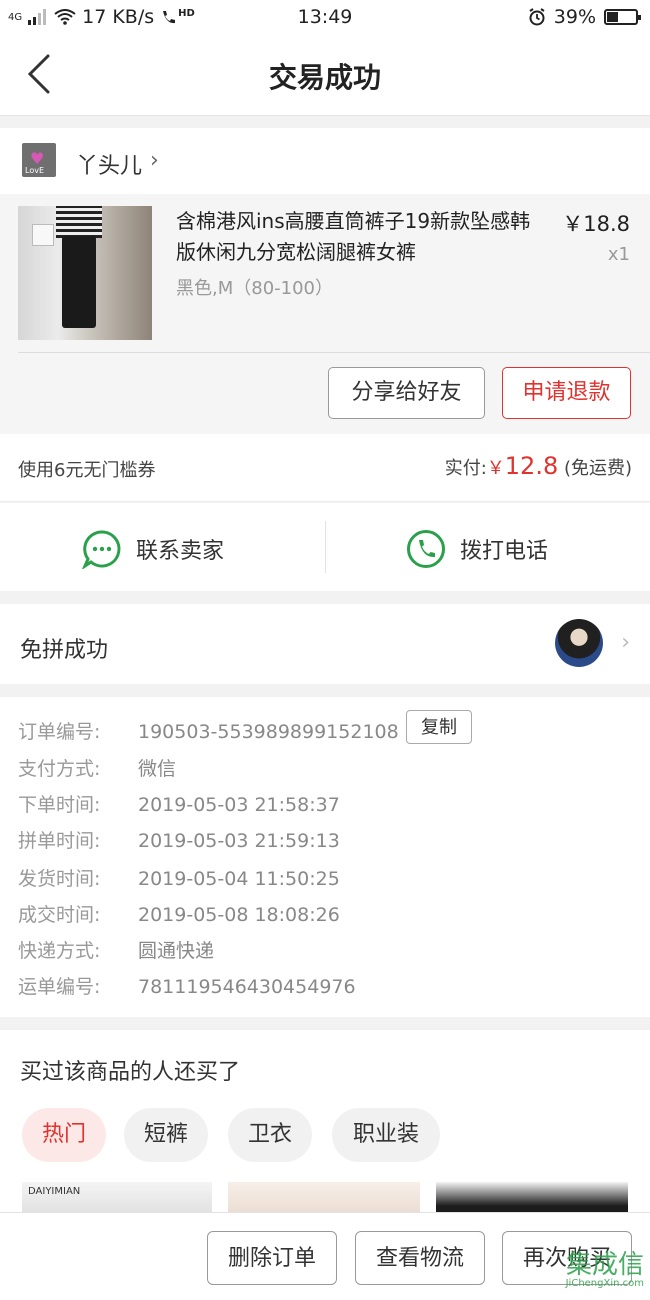 The image size is (650, 1300). I want to click on paid-amount: 实付:￥12.8 (免运费), so click(538, 466).